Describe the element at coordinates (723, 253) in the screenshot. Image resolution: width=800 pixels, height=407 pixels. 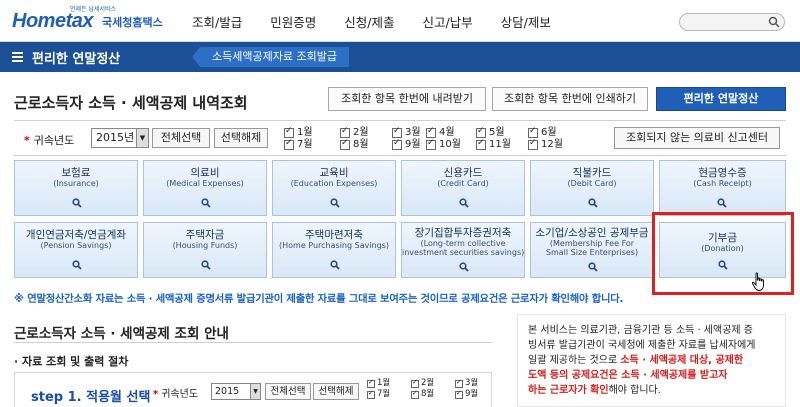
I see `highlight-box` at that location.